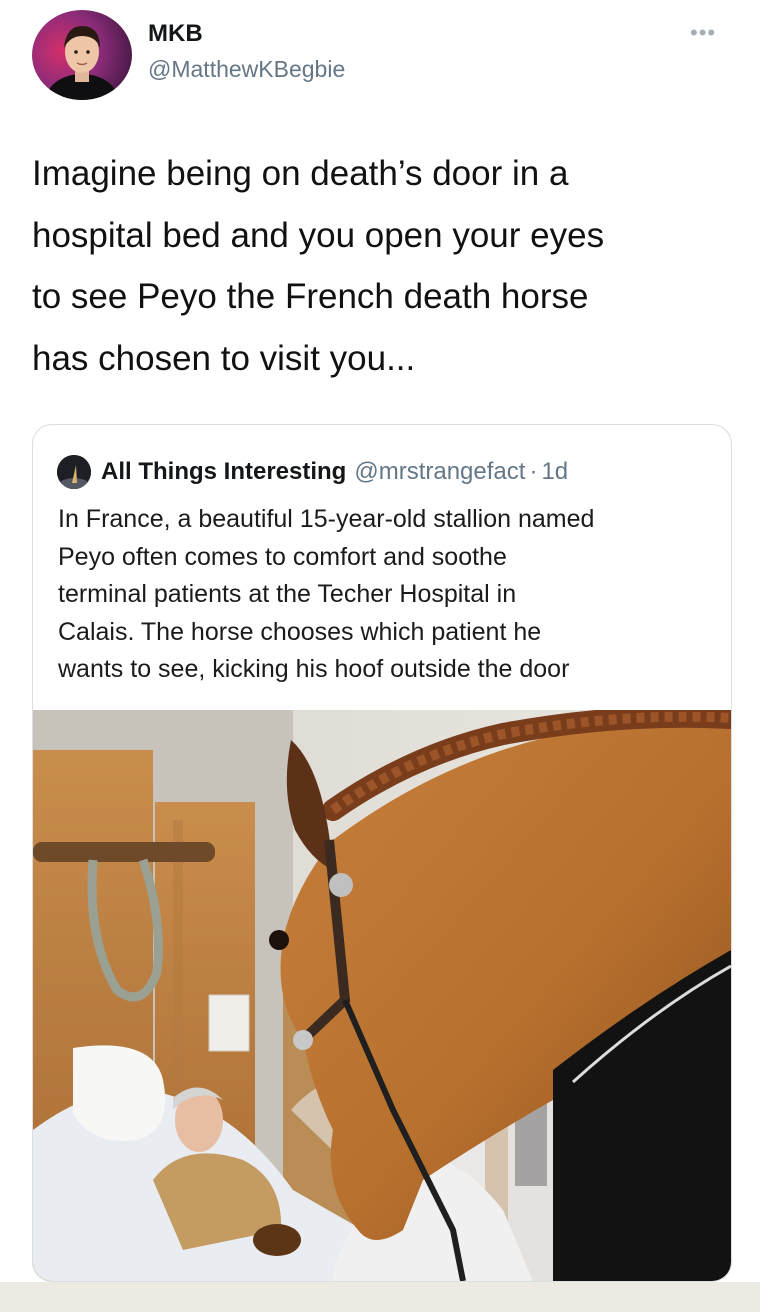  What do you see at coordinates (175, 34) in the screenshot?
I see `display-name: MKB` at bounding box center [175, 34].